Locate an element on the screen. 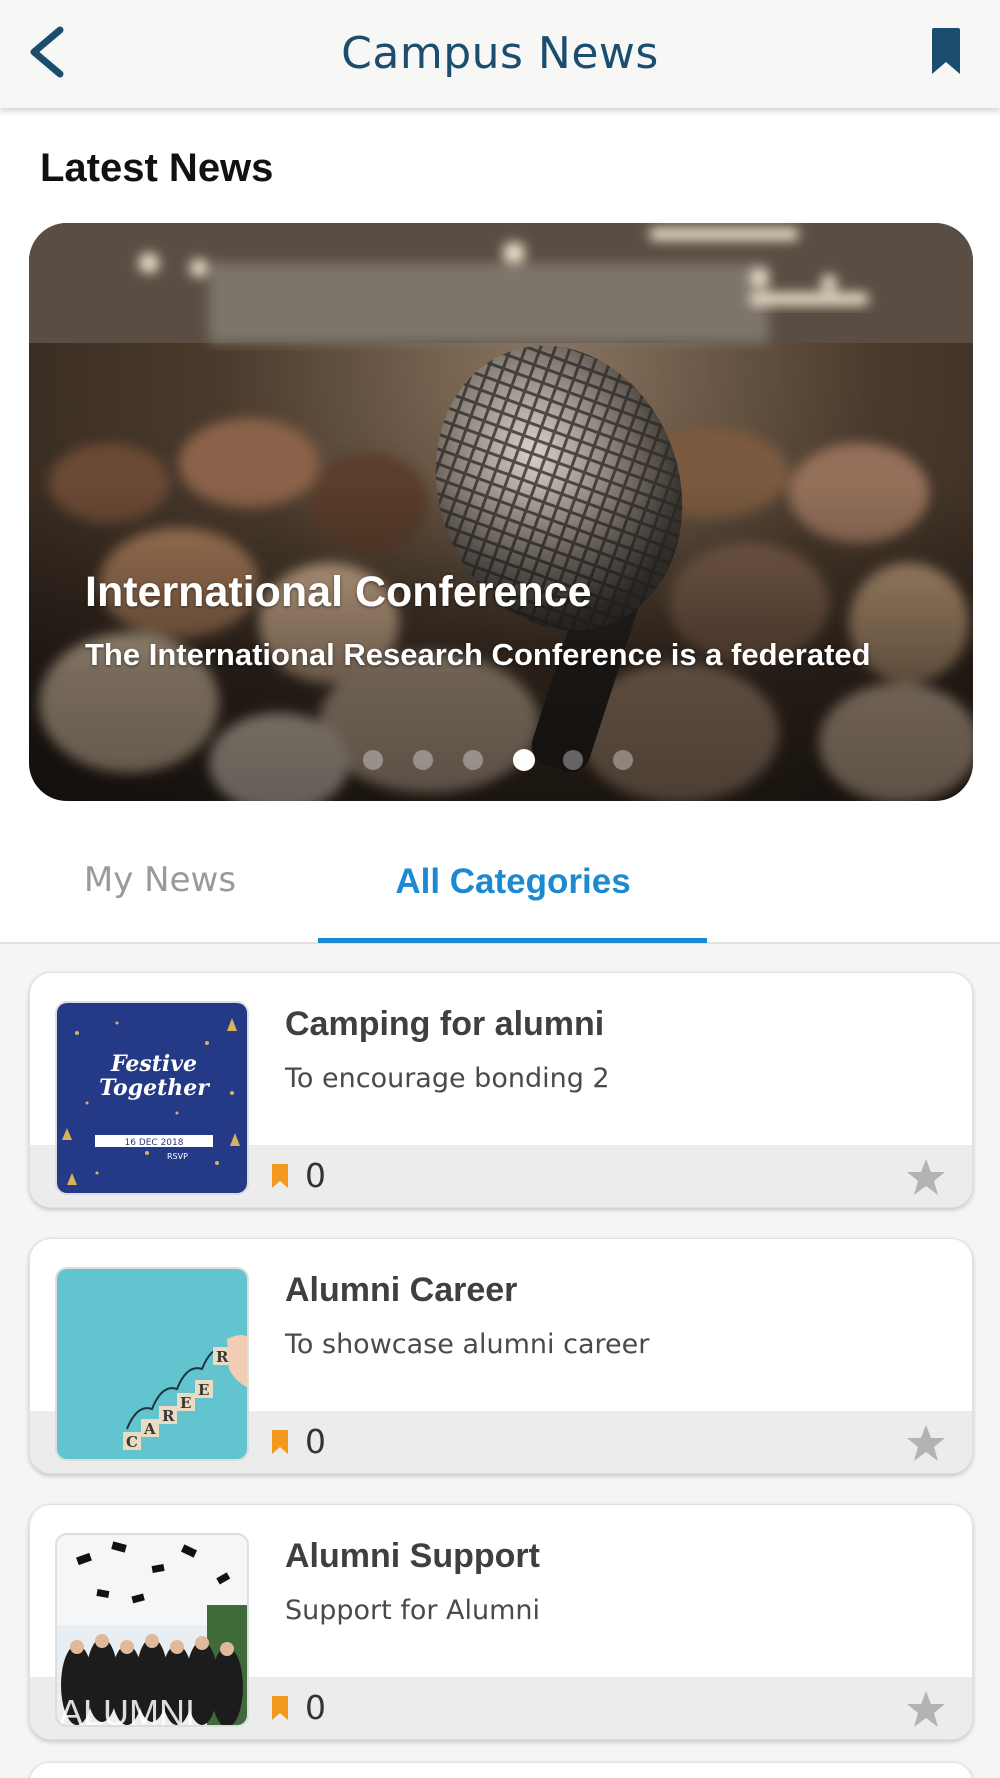  tab-all-categories: All Categories is located at coordinates (513, 882).